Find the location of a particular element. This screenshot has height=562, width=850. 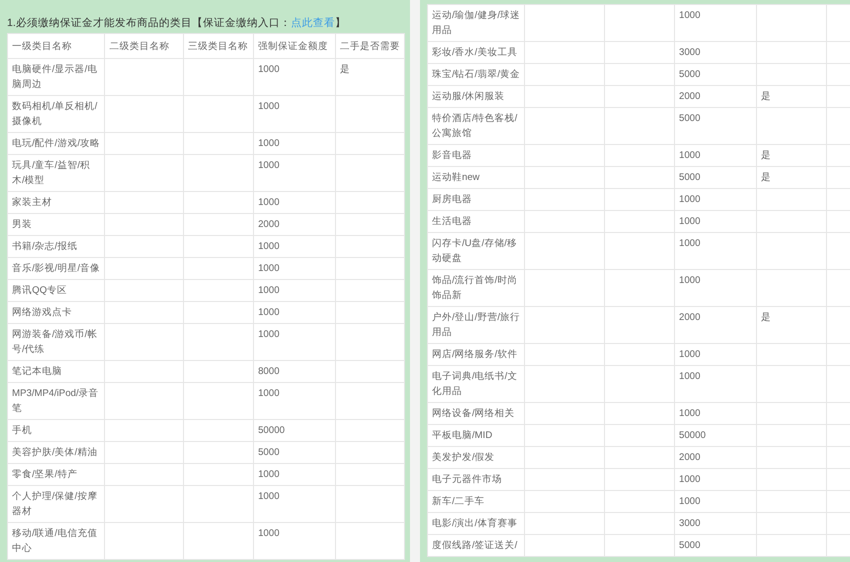

table-cell: 特价酒店/特色客栈/公寓旅馆 is located at coordinates (476, 126).